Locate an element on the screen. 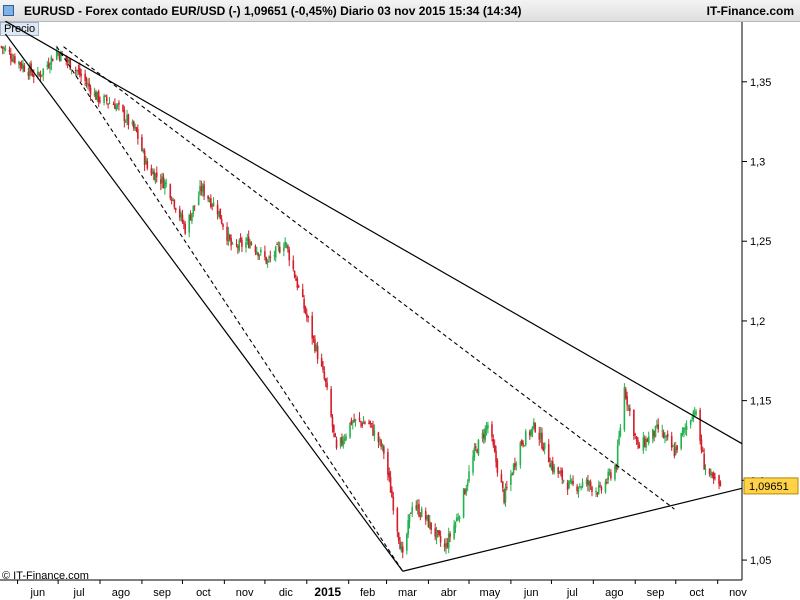 This screenshot has width=800, height=600. x-tick-label: feb is located at coordinates (367, 593).